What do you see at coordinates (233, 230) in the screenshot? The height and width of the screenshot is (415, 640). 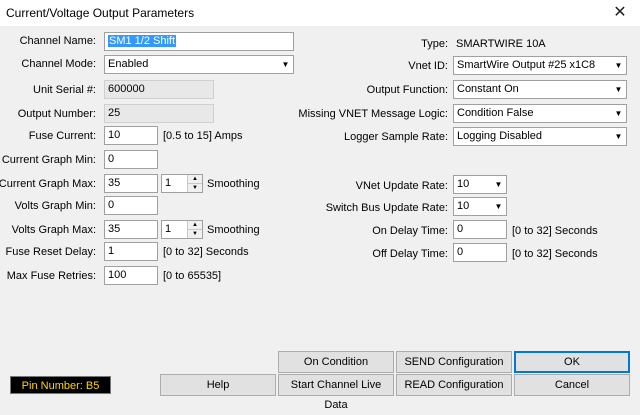 I see `volts-smoothing-label: Smoothing` at bounding box center [233, 230].